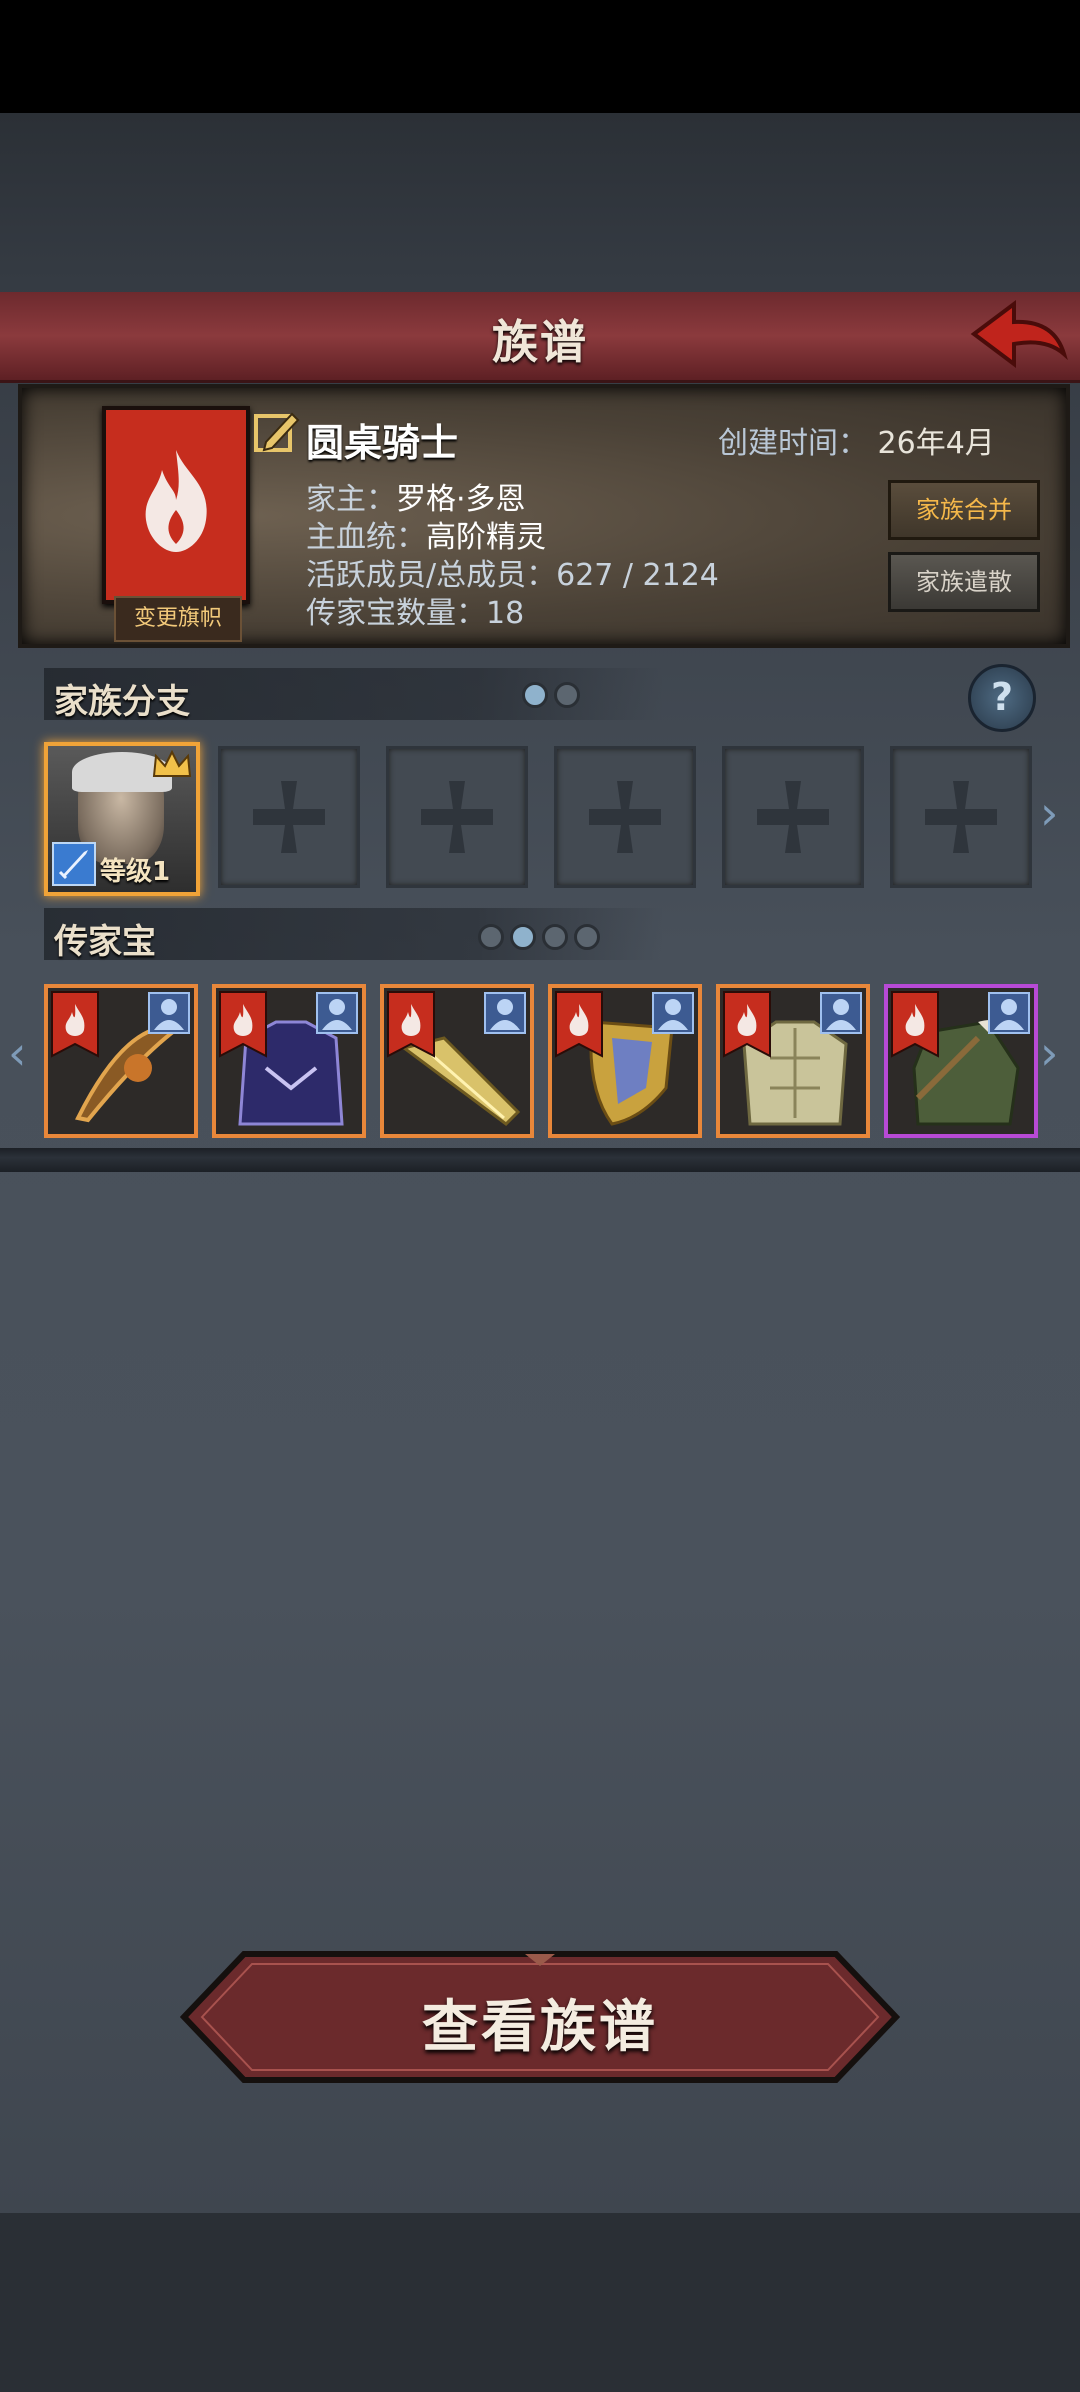 This screenshot has height=2392, width=1080. Describe the element at coordinates (540, 56) in the screenshot. I see `status-bar` at that location.